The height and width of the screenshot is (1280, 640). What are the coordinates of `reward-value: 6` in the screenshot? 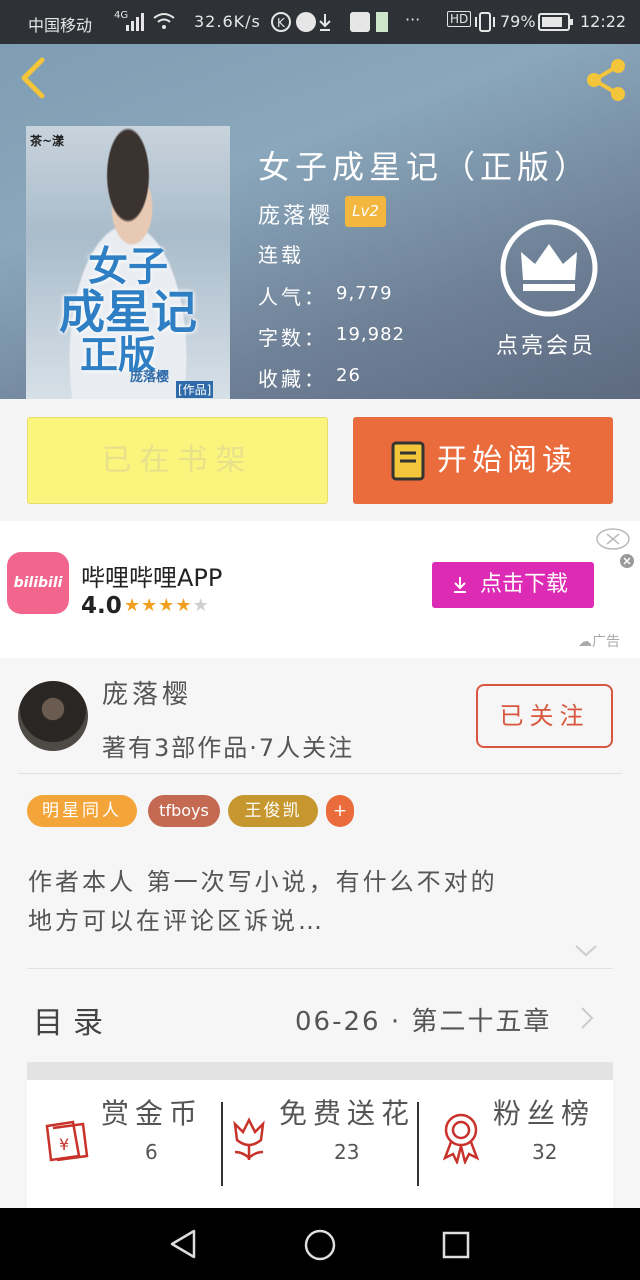 It's located at (151, 1152).